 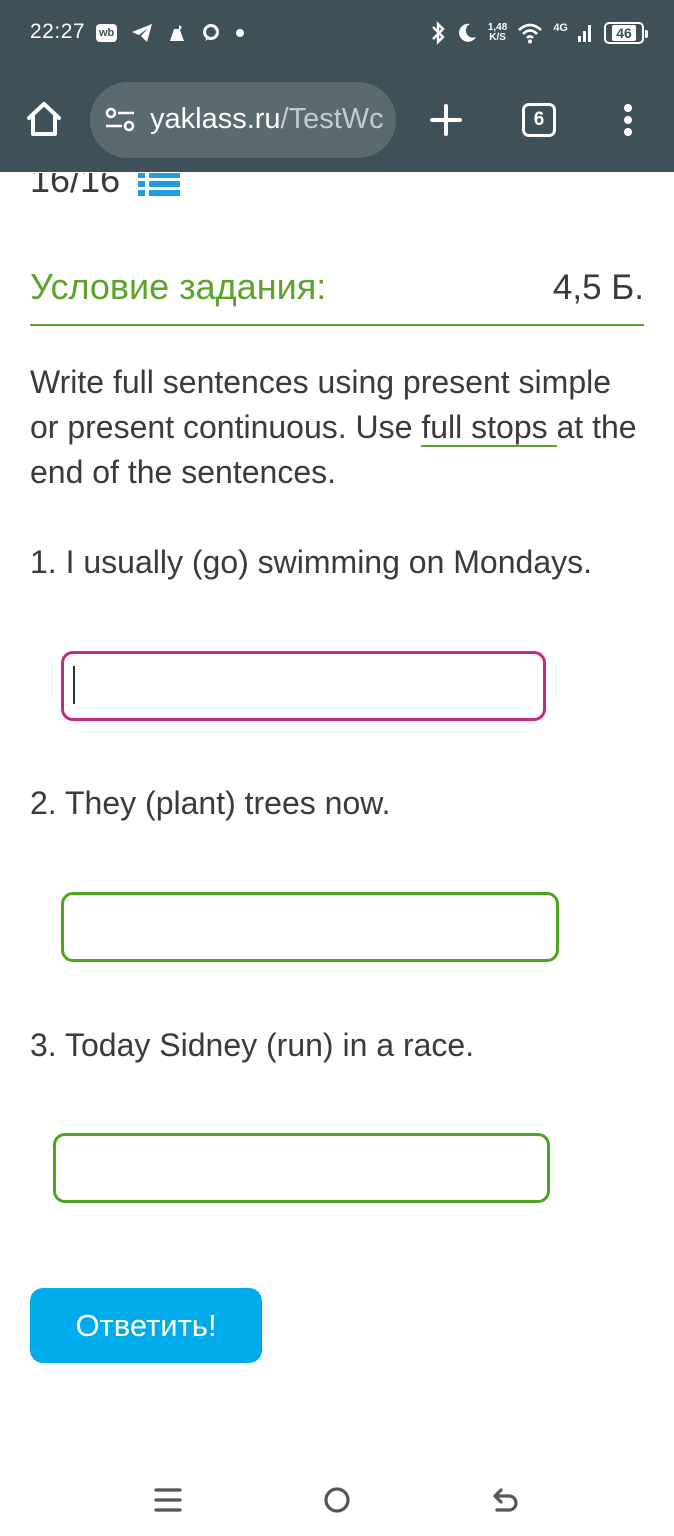 I want to click on network-type: 4G, so click(x=560, y=28).